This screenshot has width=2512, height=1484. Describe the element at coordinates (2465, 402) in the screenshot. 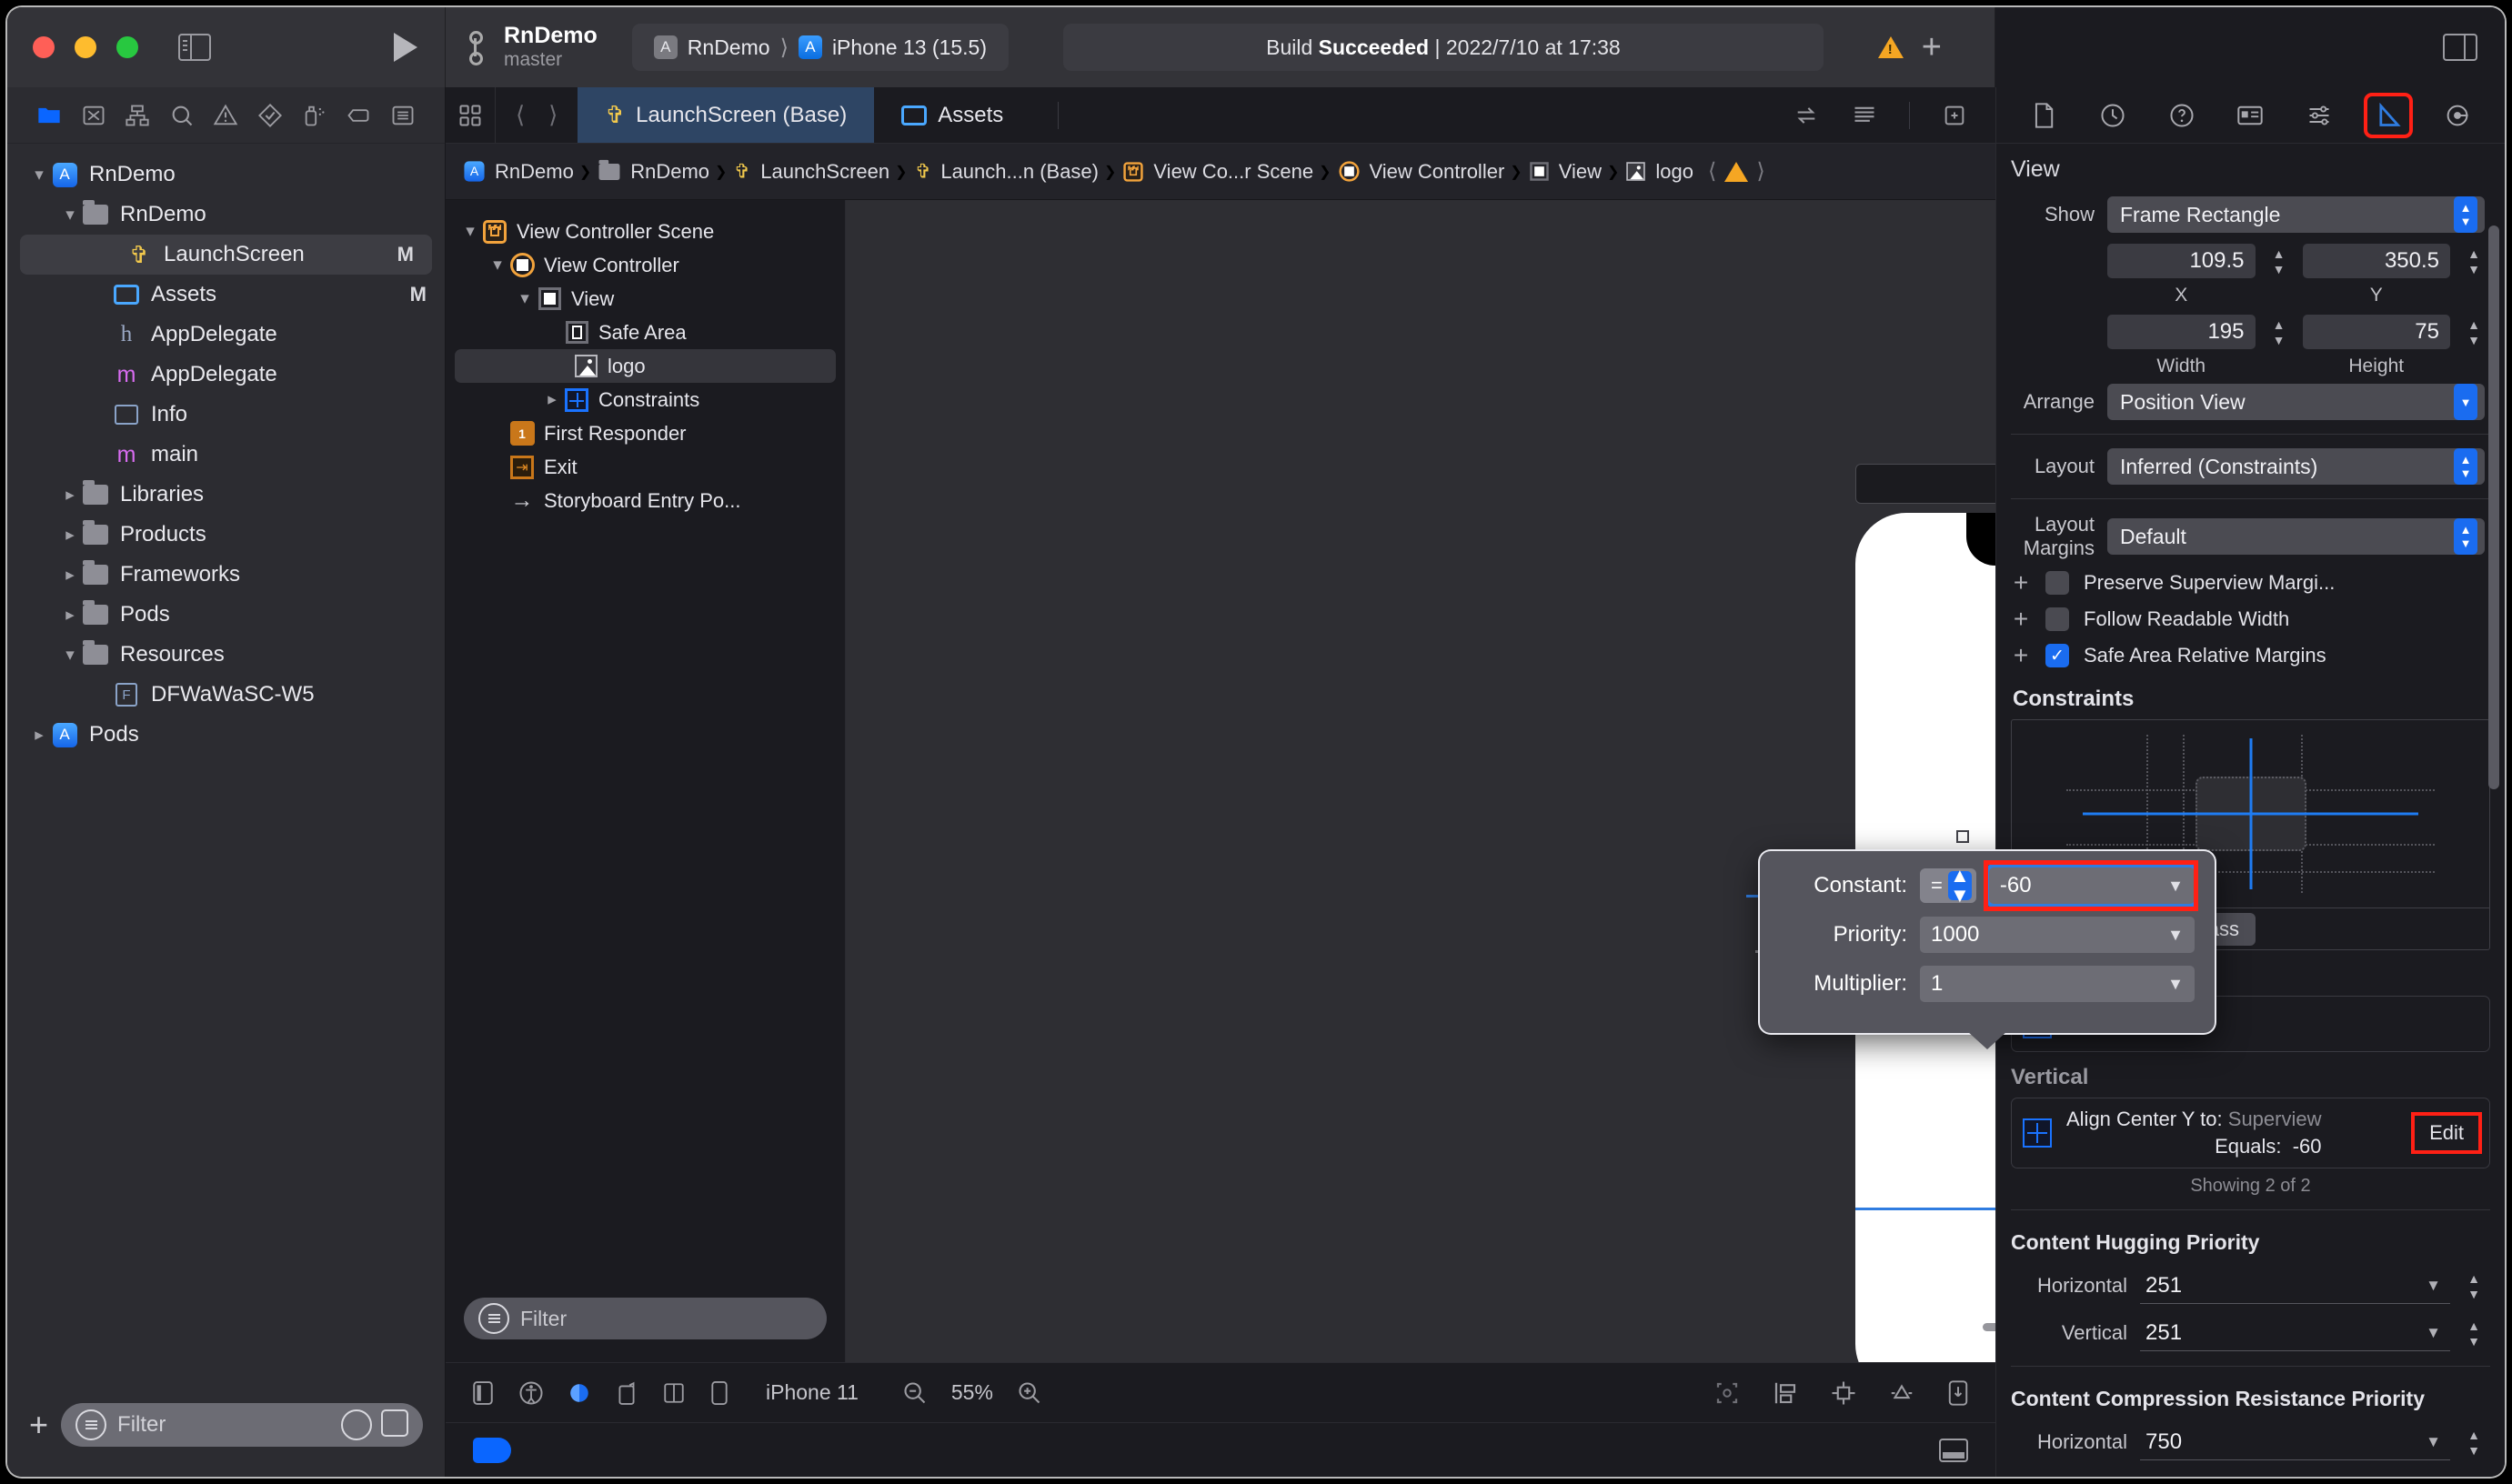

I see `arrange-chevron-down-icon: ▼` at that location.